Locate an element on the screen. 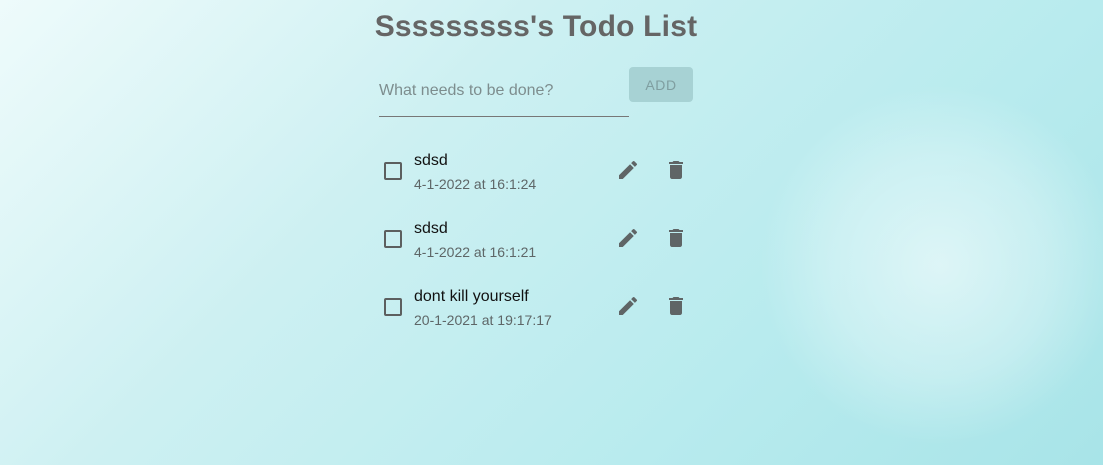  todo-input-wrapper is located at coordinates (504, 94).